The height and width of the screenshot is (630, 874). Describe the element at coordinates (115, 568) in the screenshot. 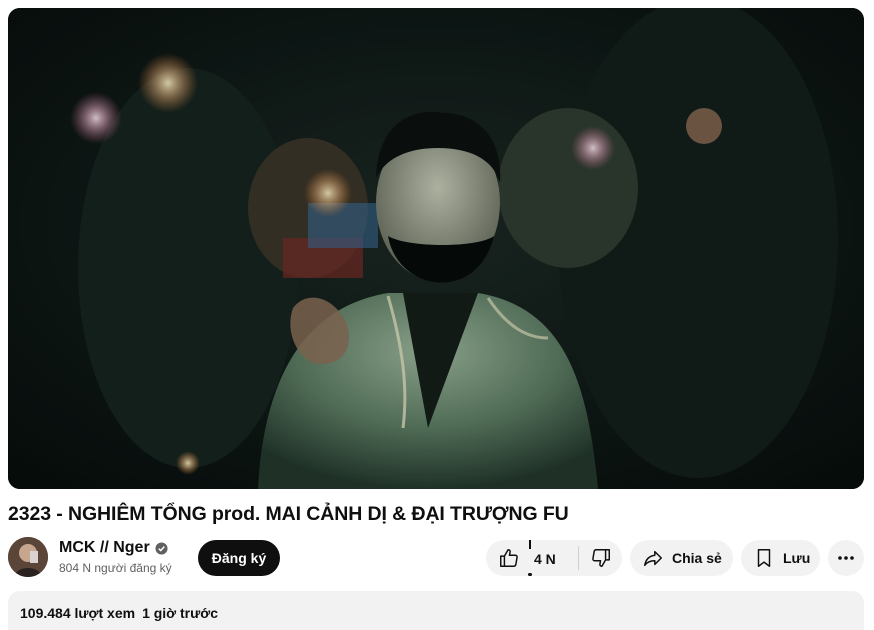

I see `subscriber-count: 804 N người đăng ký` at that location.